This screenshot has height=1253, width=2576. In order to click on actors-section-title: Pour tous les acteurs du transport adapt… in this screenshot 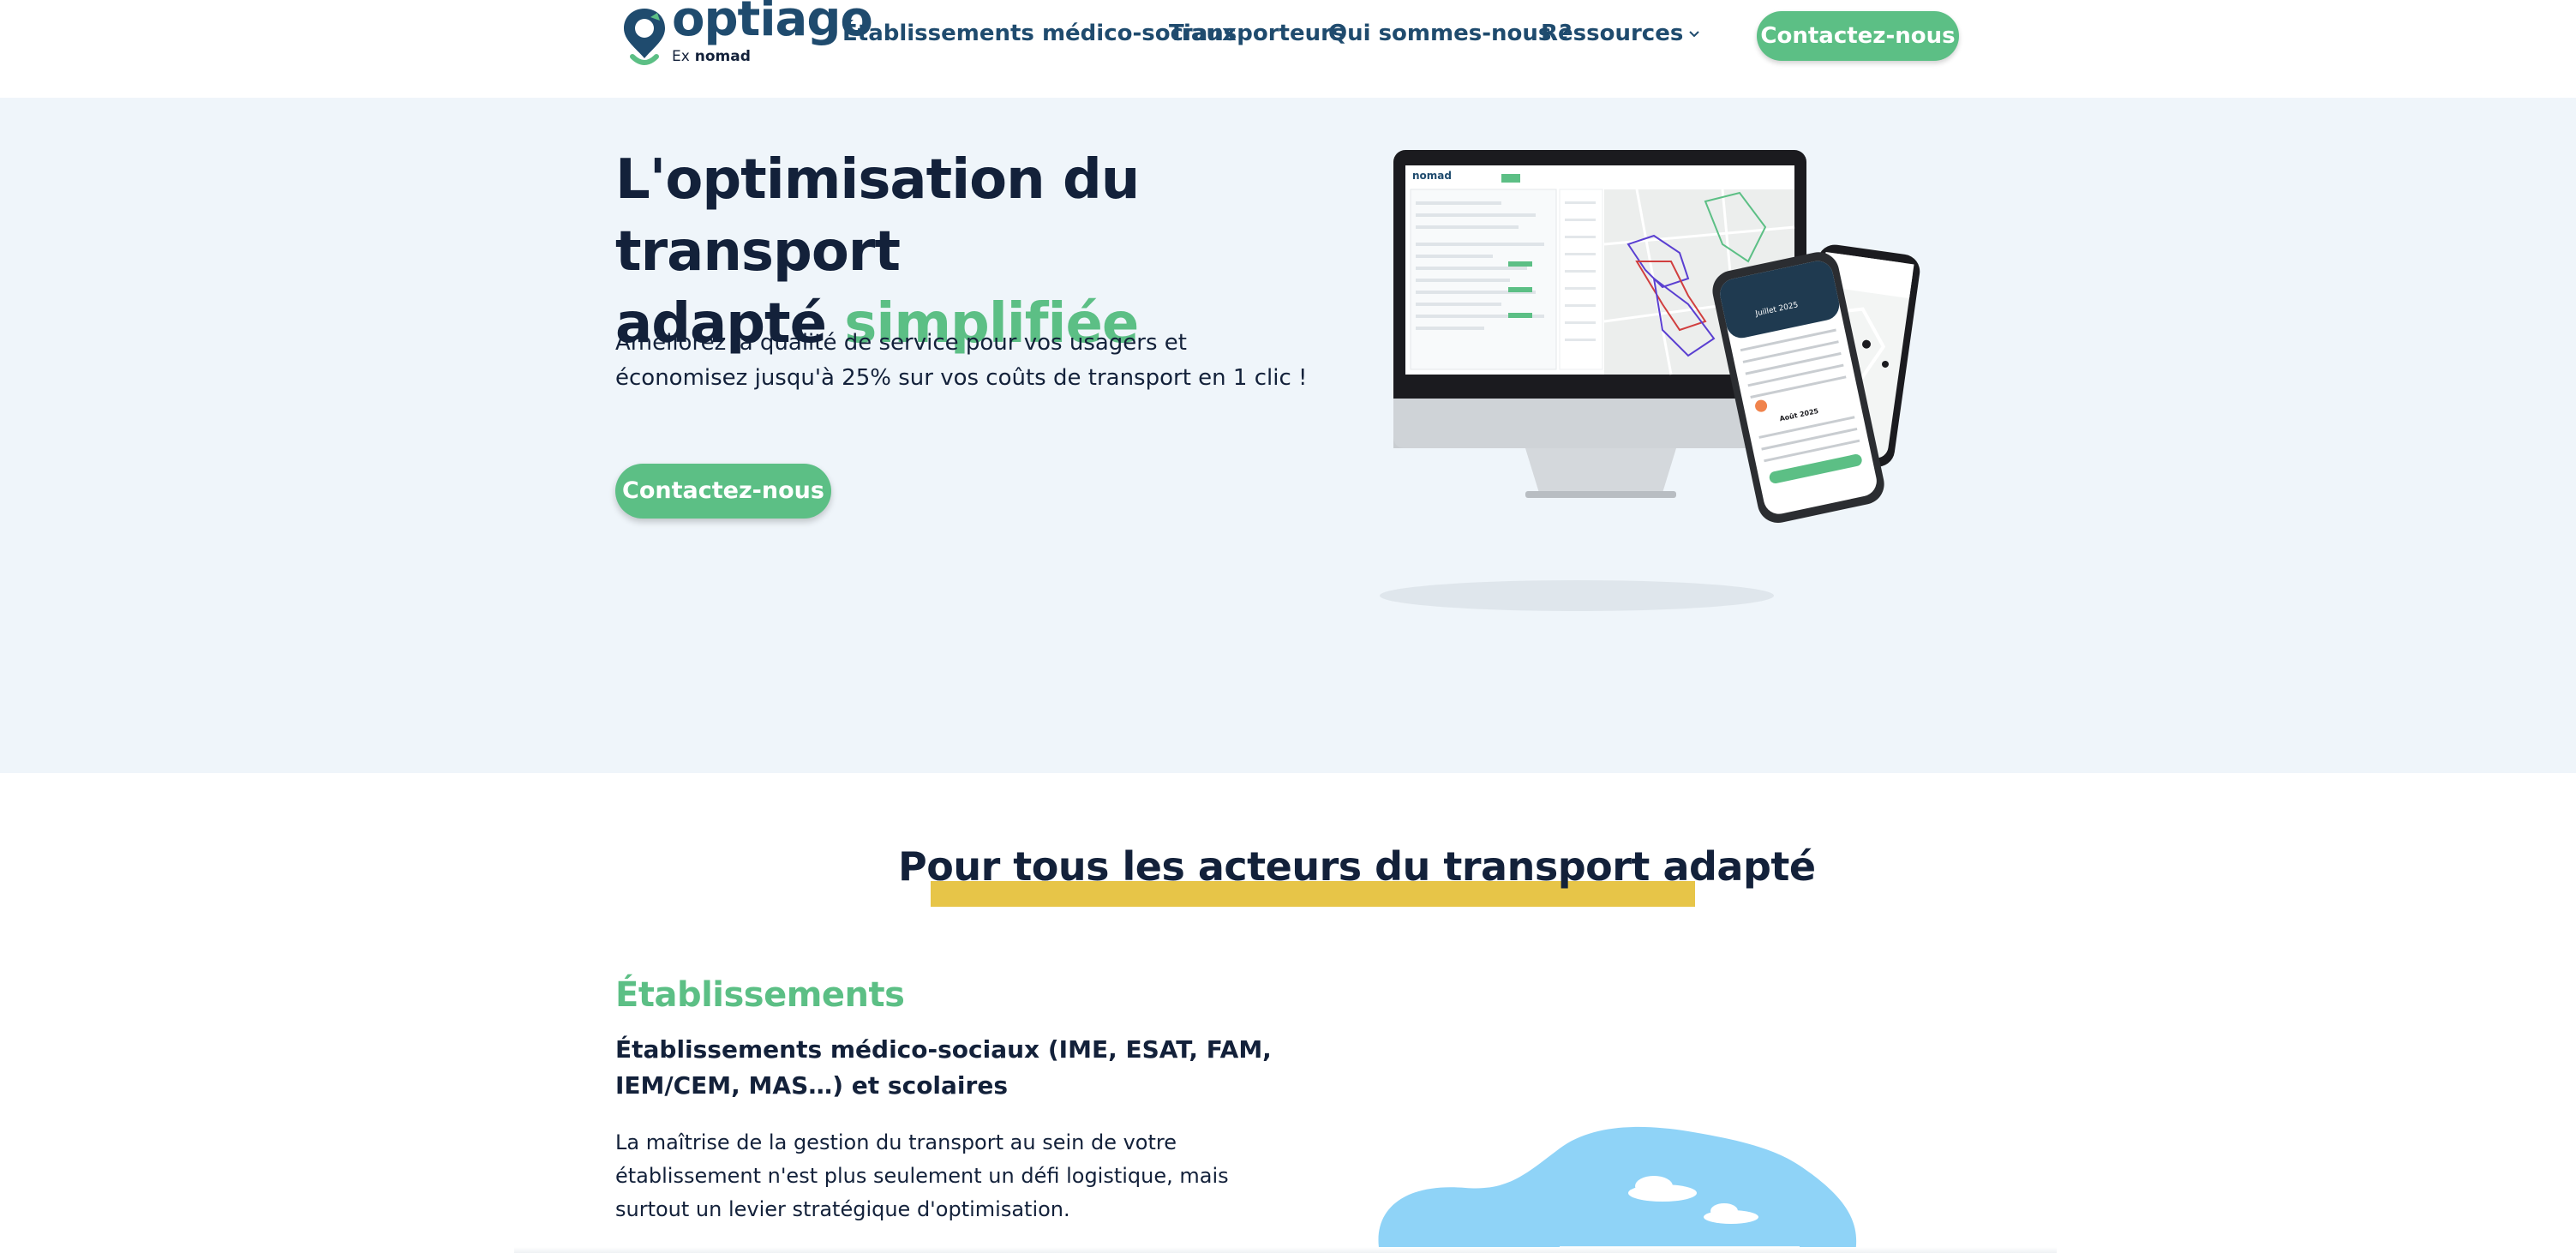, I will do `click(1357, 875)`.